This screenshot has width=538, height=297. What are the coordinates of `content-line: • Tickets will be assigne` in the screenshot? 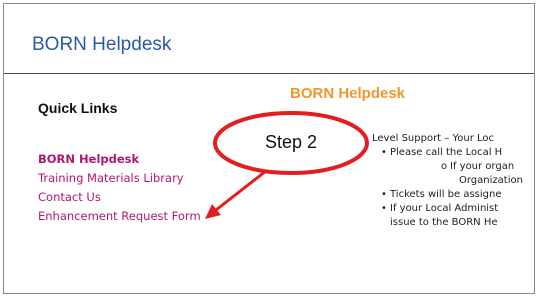 It's located at (441, 195).